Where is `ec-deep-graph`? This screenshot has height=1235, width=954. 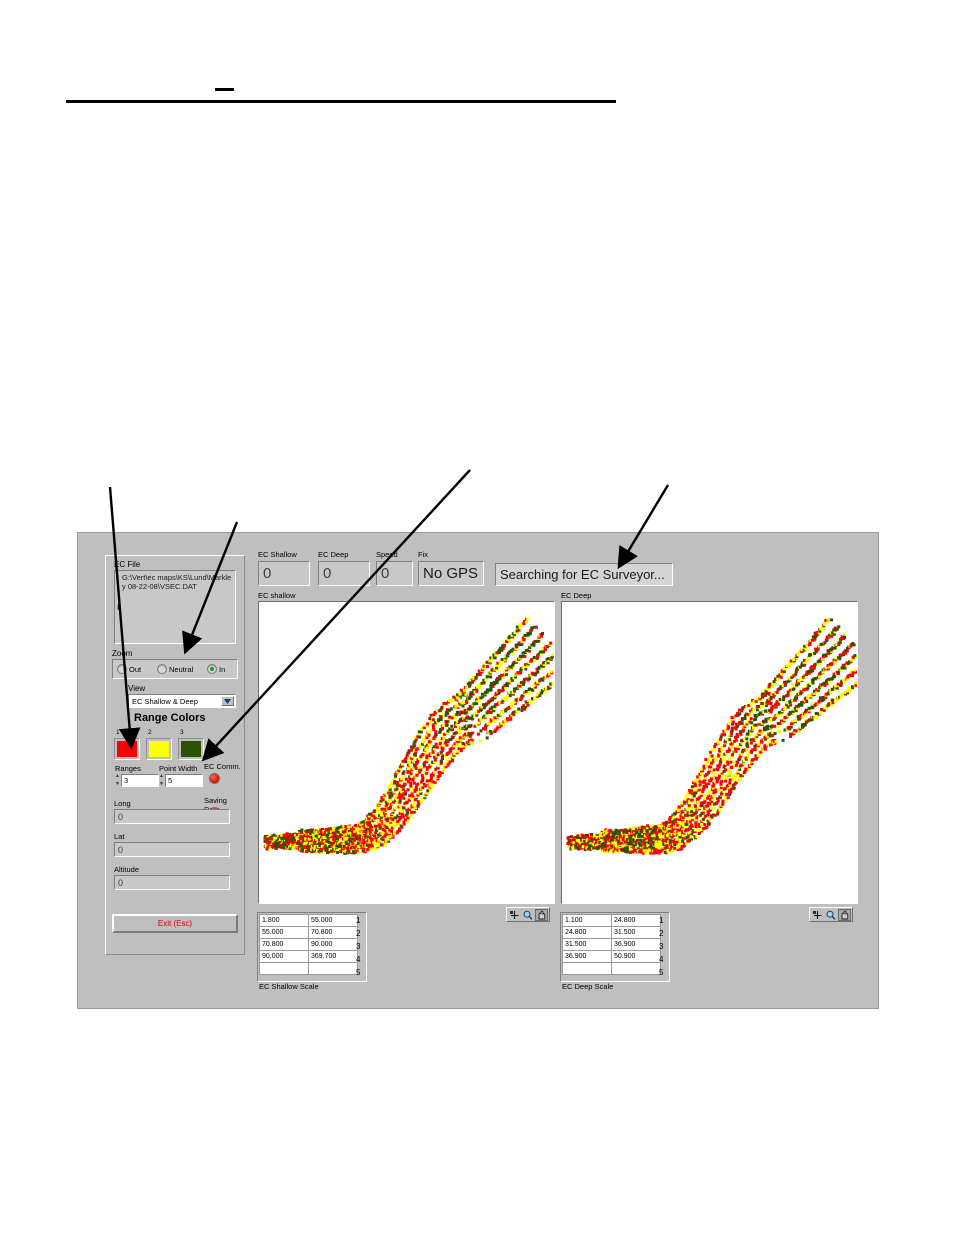 ec-deep-graph is located at coordinates (709, 752).